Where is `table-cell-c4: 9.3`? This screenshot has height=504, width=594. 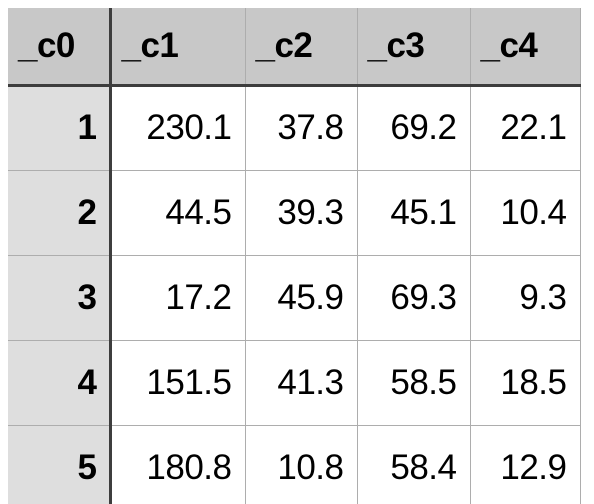
table-cell-c4: 9.3 is located at coordinates (525, 298).